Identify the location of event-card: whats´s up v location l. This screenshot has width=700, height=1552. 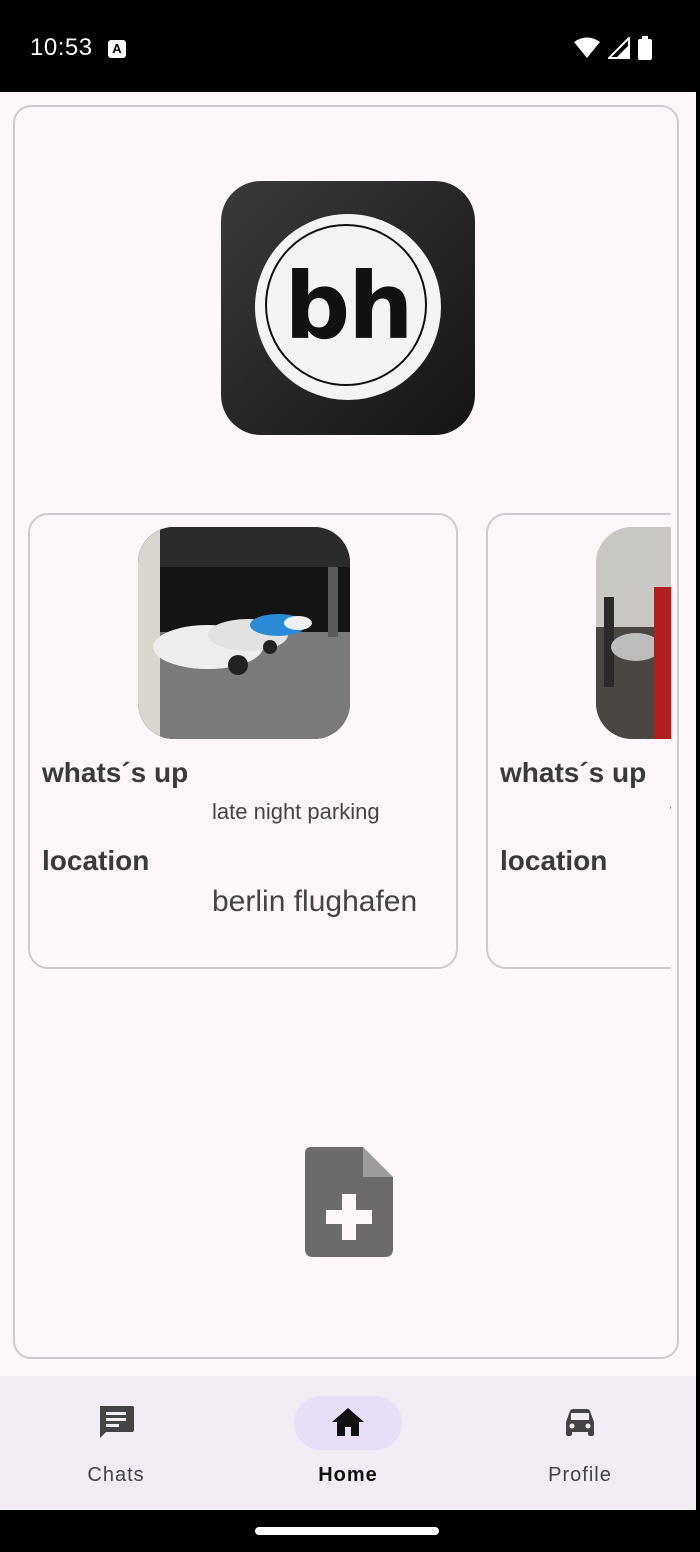
(578, 741).